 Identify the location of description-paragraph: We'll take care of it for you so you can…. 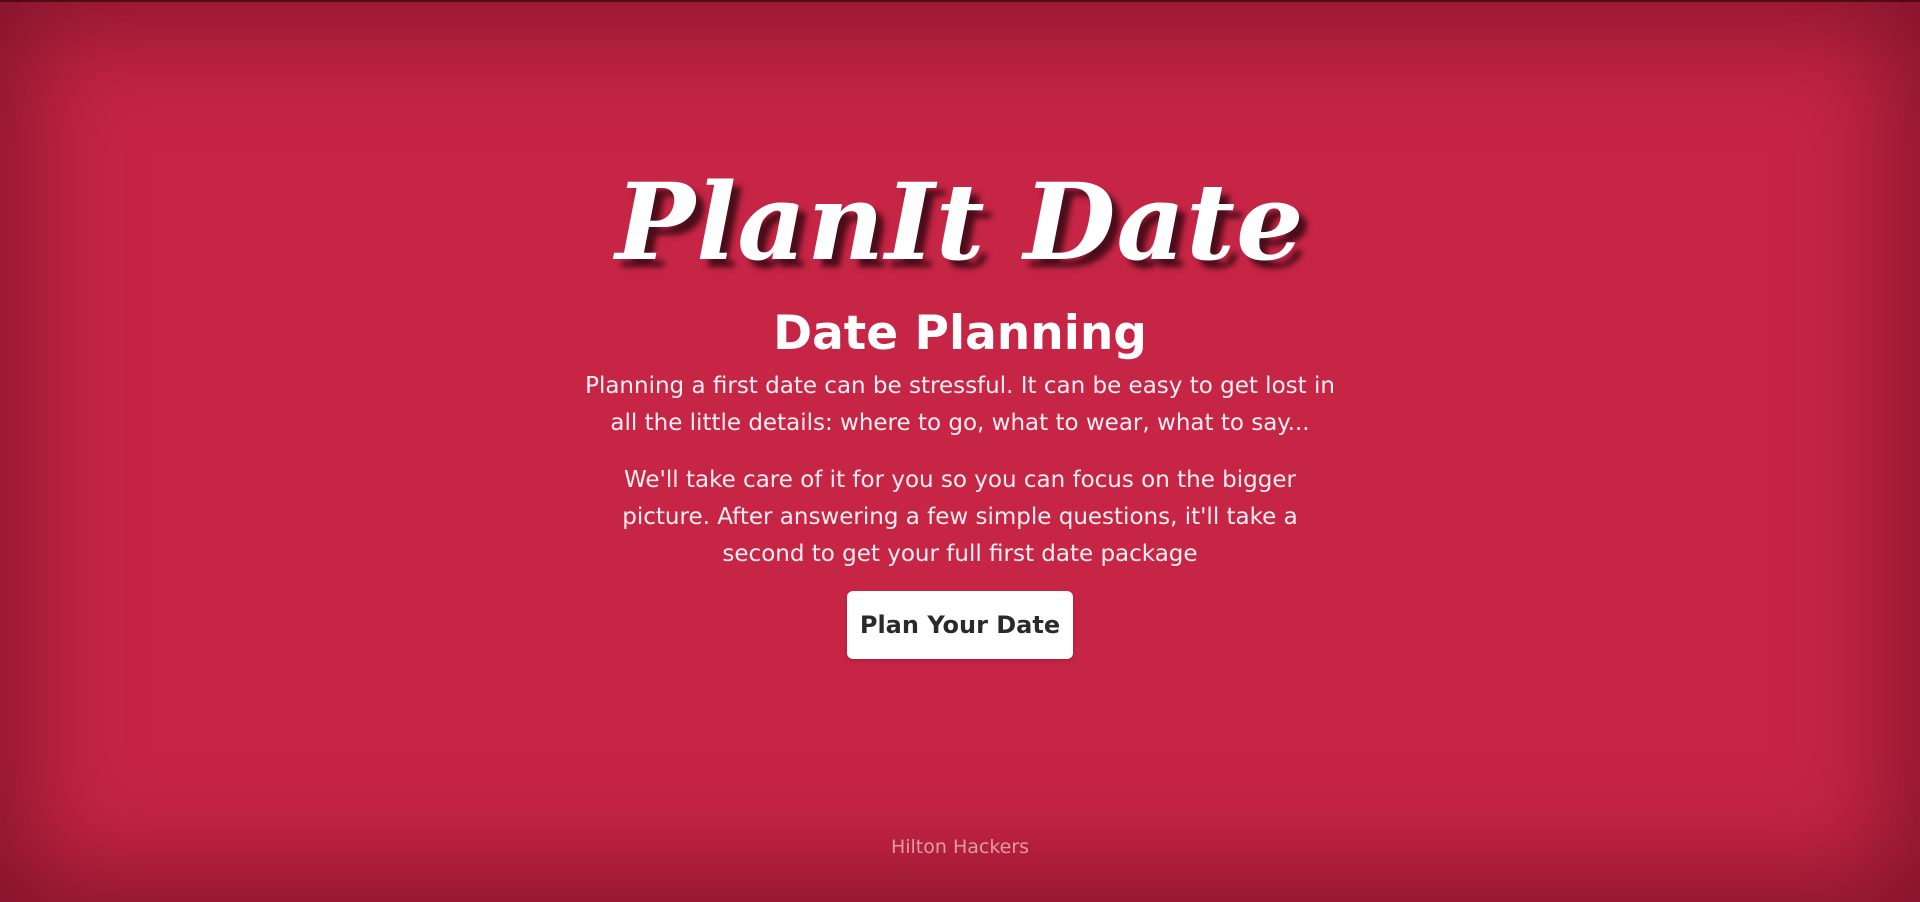
(960, 517).